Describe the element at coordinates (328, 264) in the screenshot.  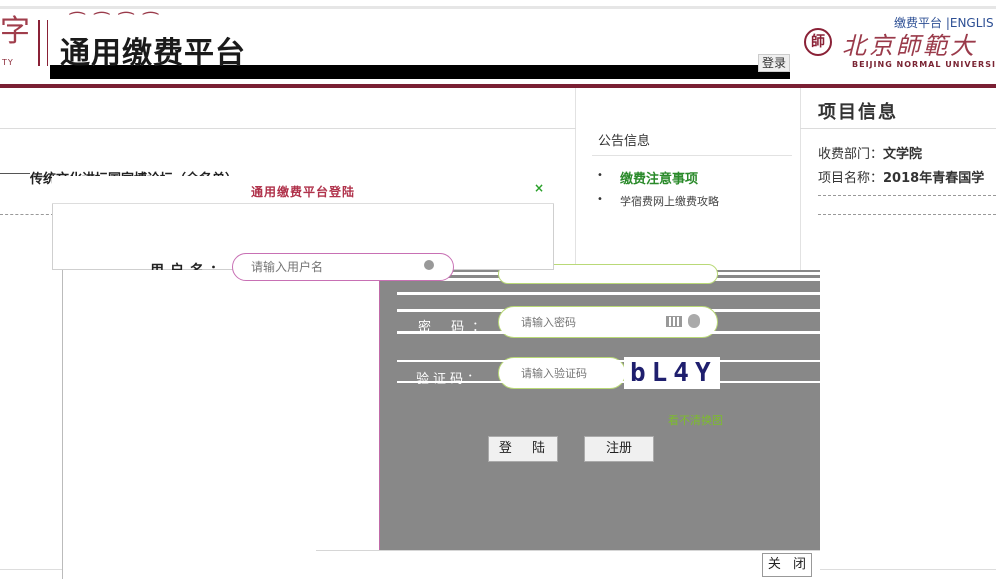
I see `username-input` at that location.